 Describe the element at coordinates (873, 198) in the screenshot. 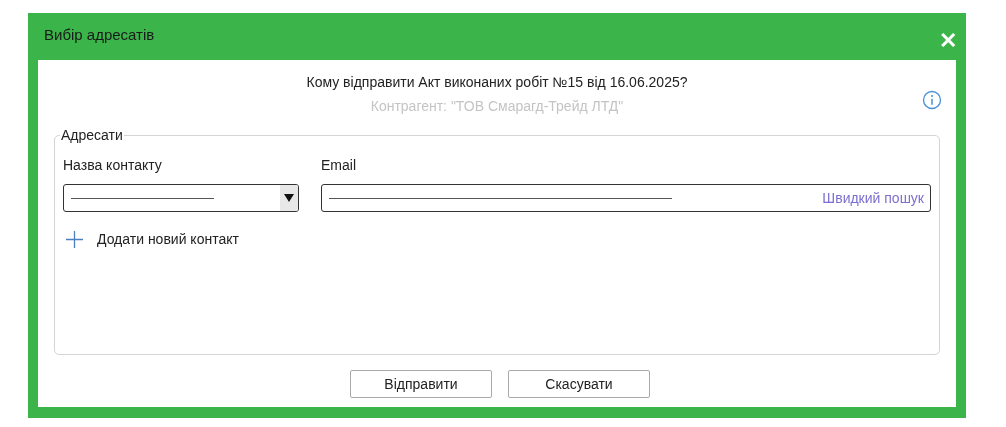

I see `quick-search-link: Швидкий пошук` at that location.